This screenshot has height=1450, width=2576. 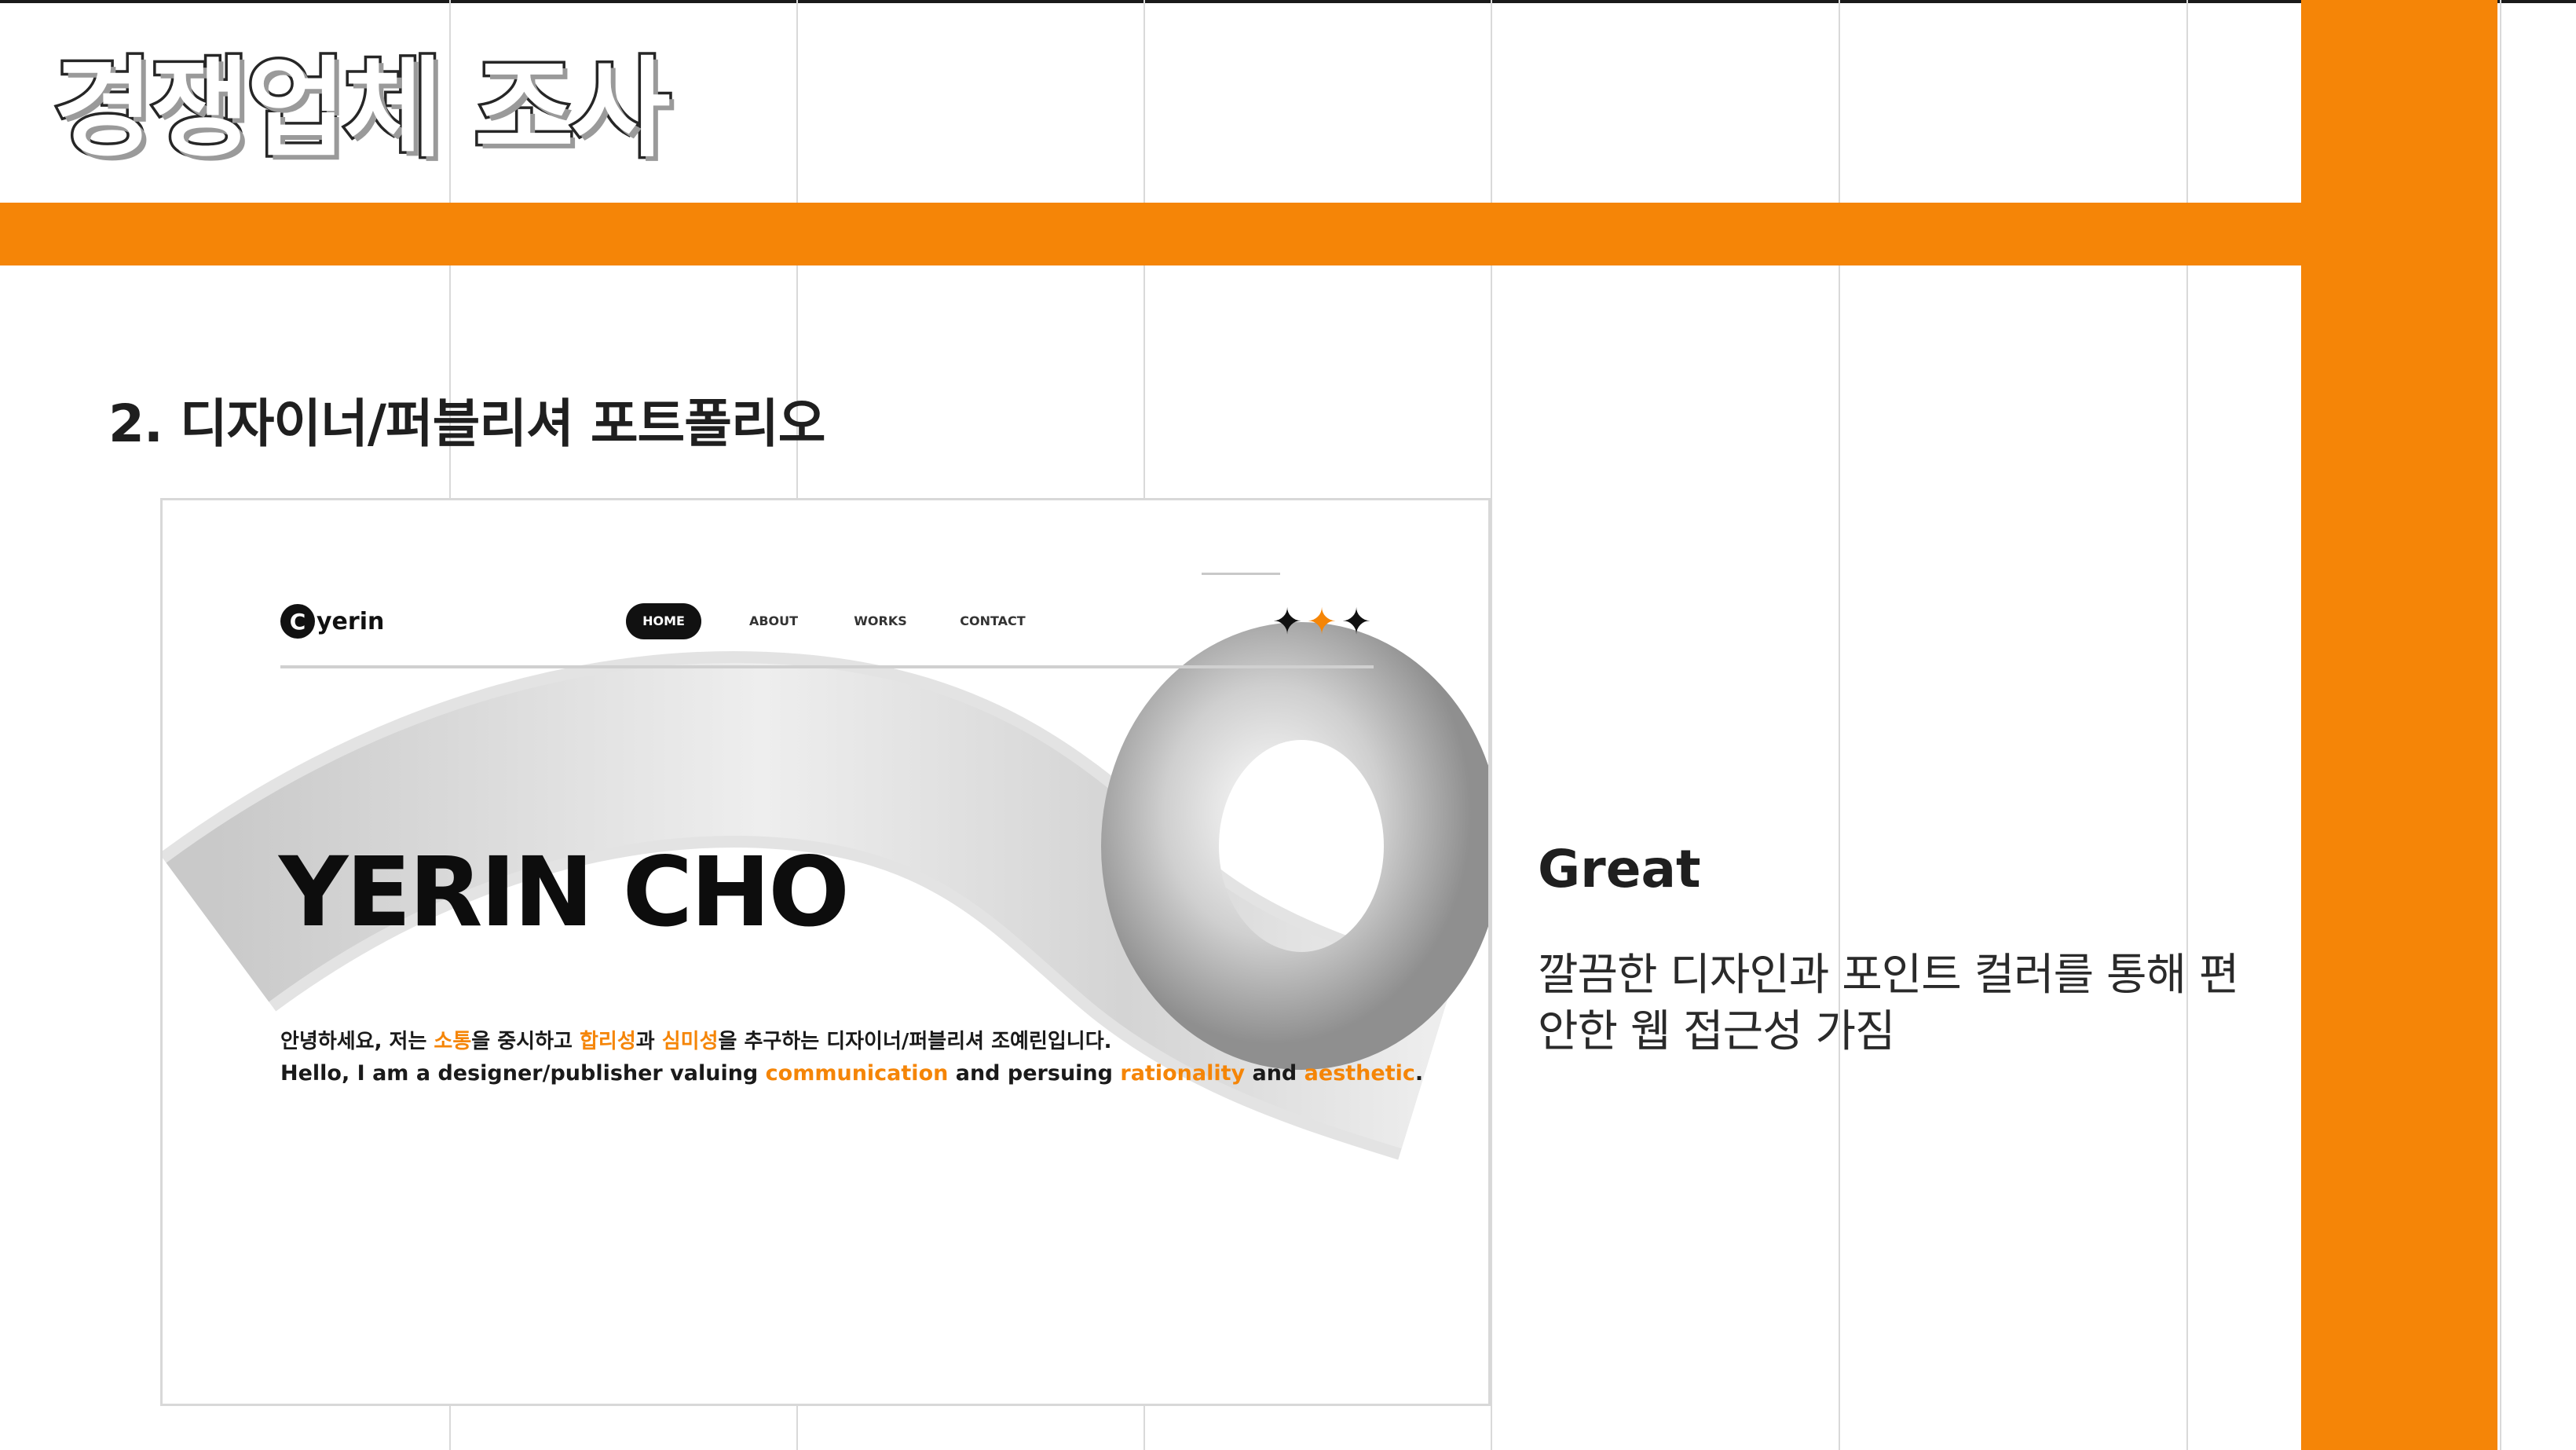 What do you see at coordinates (523, 1073) in the screenshot?
I see `intro-text: Hello, I am a designer/publisher valuing` at bounding box center [523, 1073].